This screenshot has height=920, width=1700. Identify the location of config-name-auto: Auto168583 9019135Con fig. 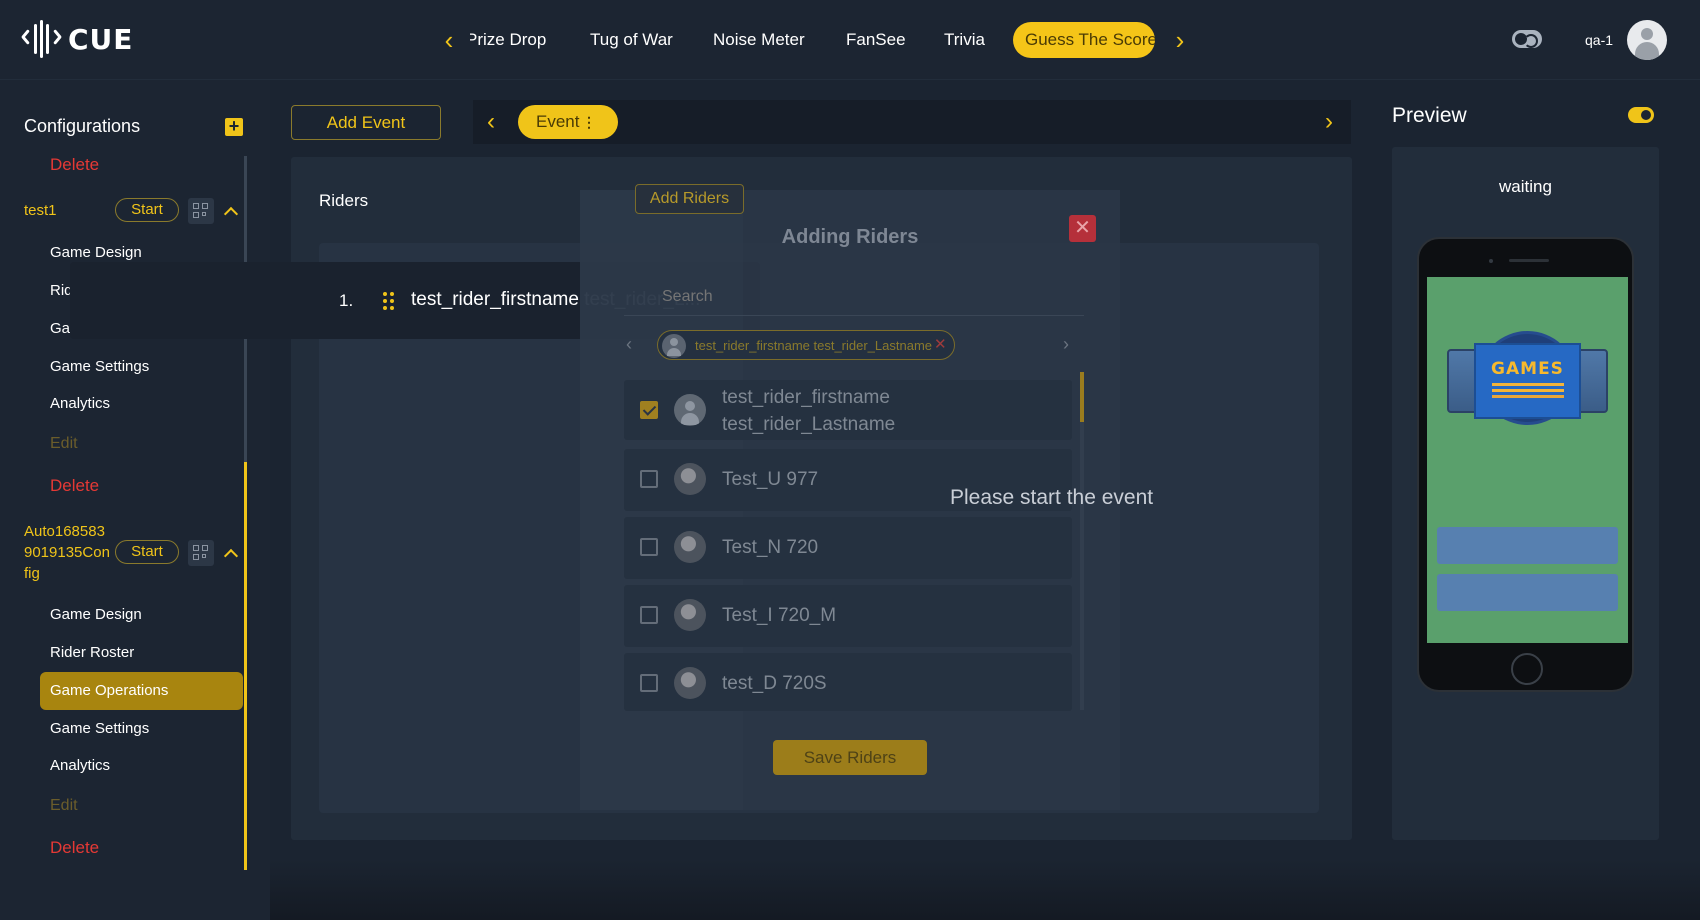
(67, 552).